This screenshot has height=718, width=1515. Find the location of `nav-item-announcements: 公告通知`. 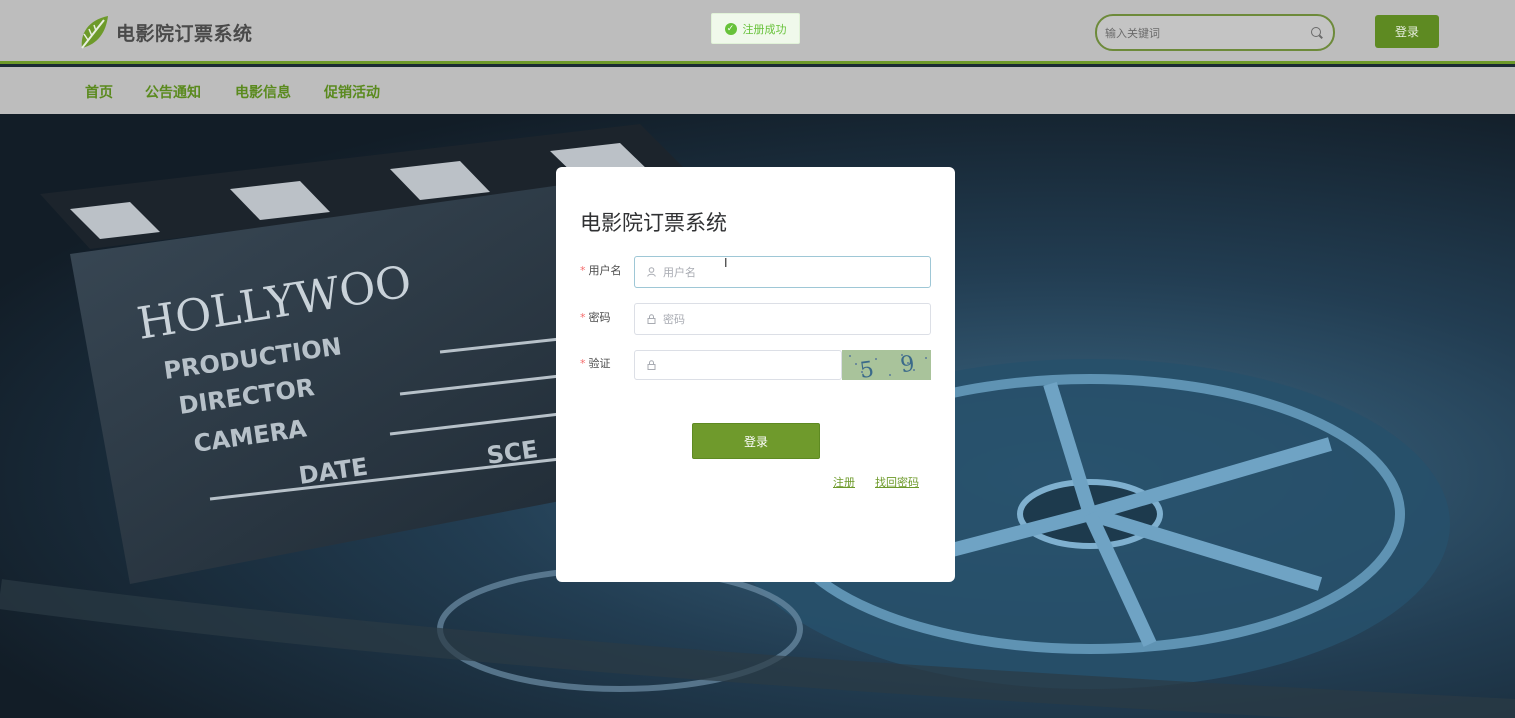

nav-item-announcements: 公告通知 is located at coordinates (173, 92).